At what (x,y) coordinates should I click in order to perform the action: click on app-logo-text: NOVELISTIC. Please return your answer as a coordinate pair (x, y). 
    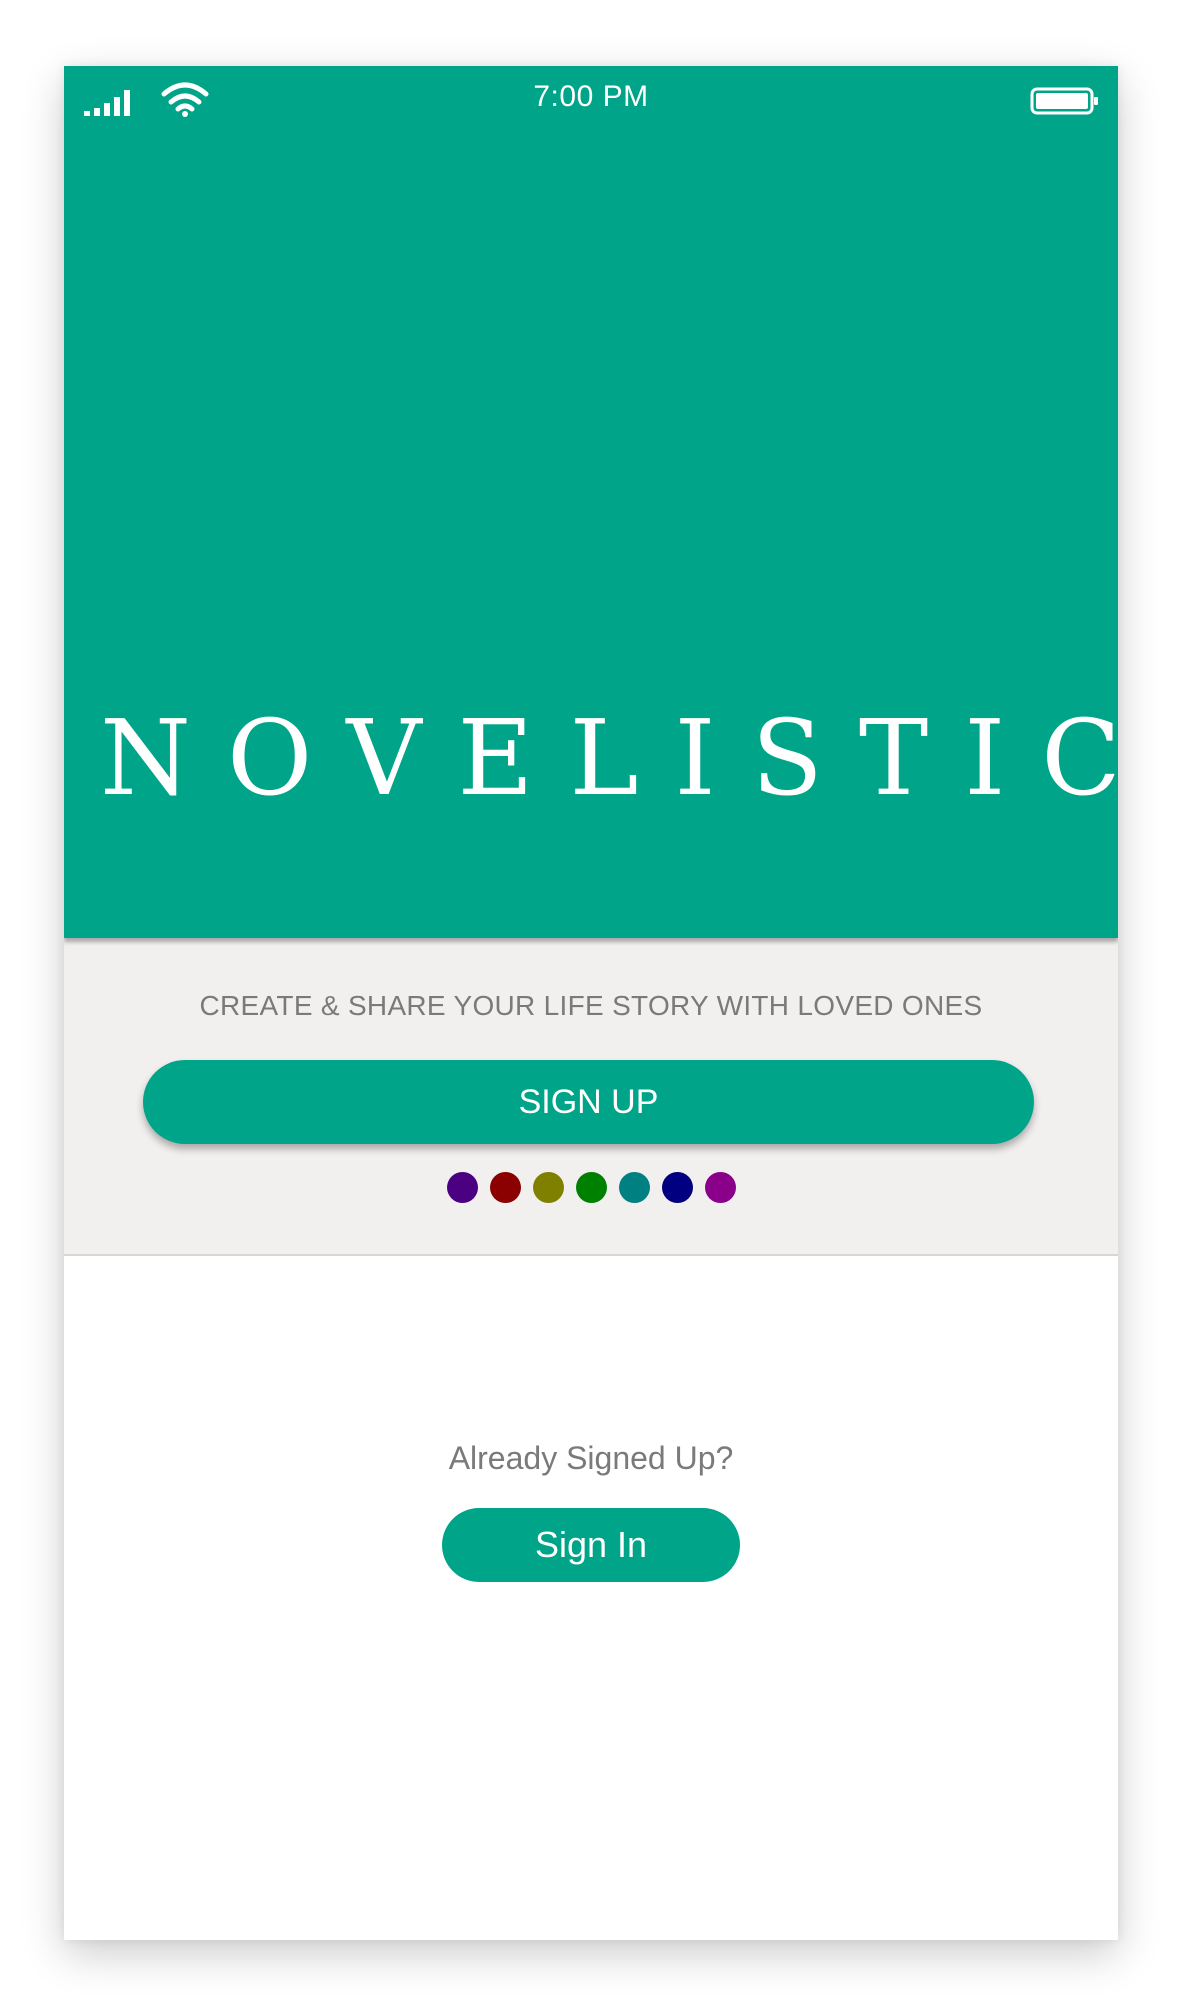
    Looking at the image, I should click on (609, 758).